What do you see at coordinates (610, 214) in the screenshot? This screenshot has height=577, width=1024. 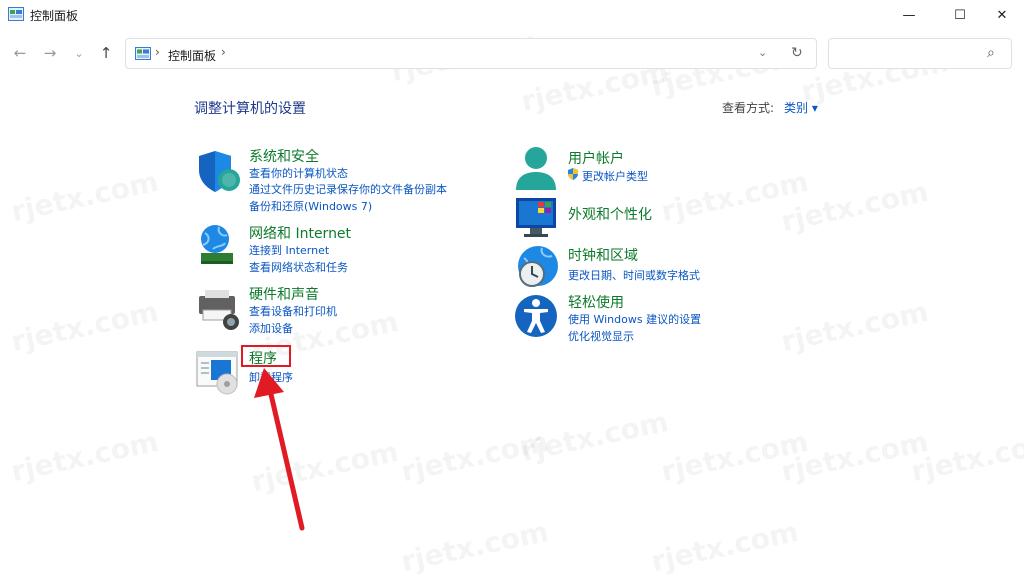 I see `category-title-appearance: 外观和个性化` at bounding box center [610, 214].